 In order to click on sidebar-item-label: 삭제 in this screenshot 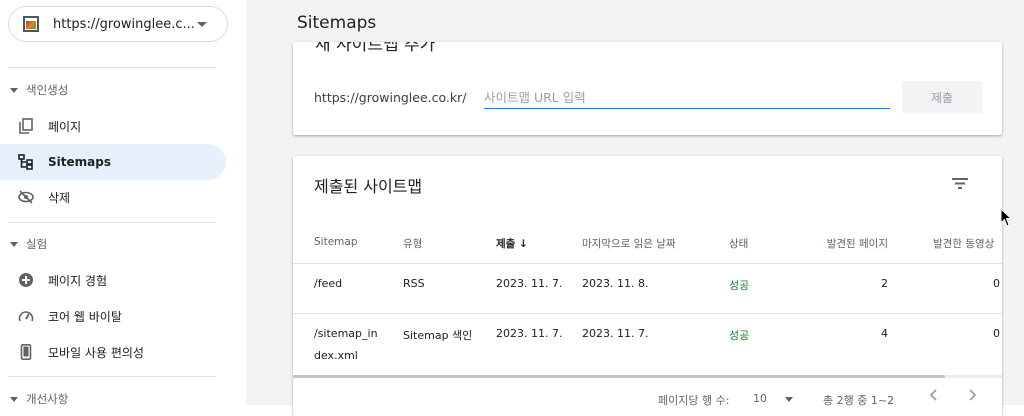, I will do `click(59, 197)`.